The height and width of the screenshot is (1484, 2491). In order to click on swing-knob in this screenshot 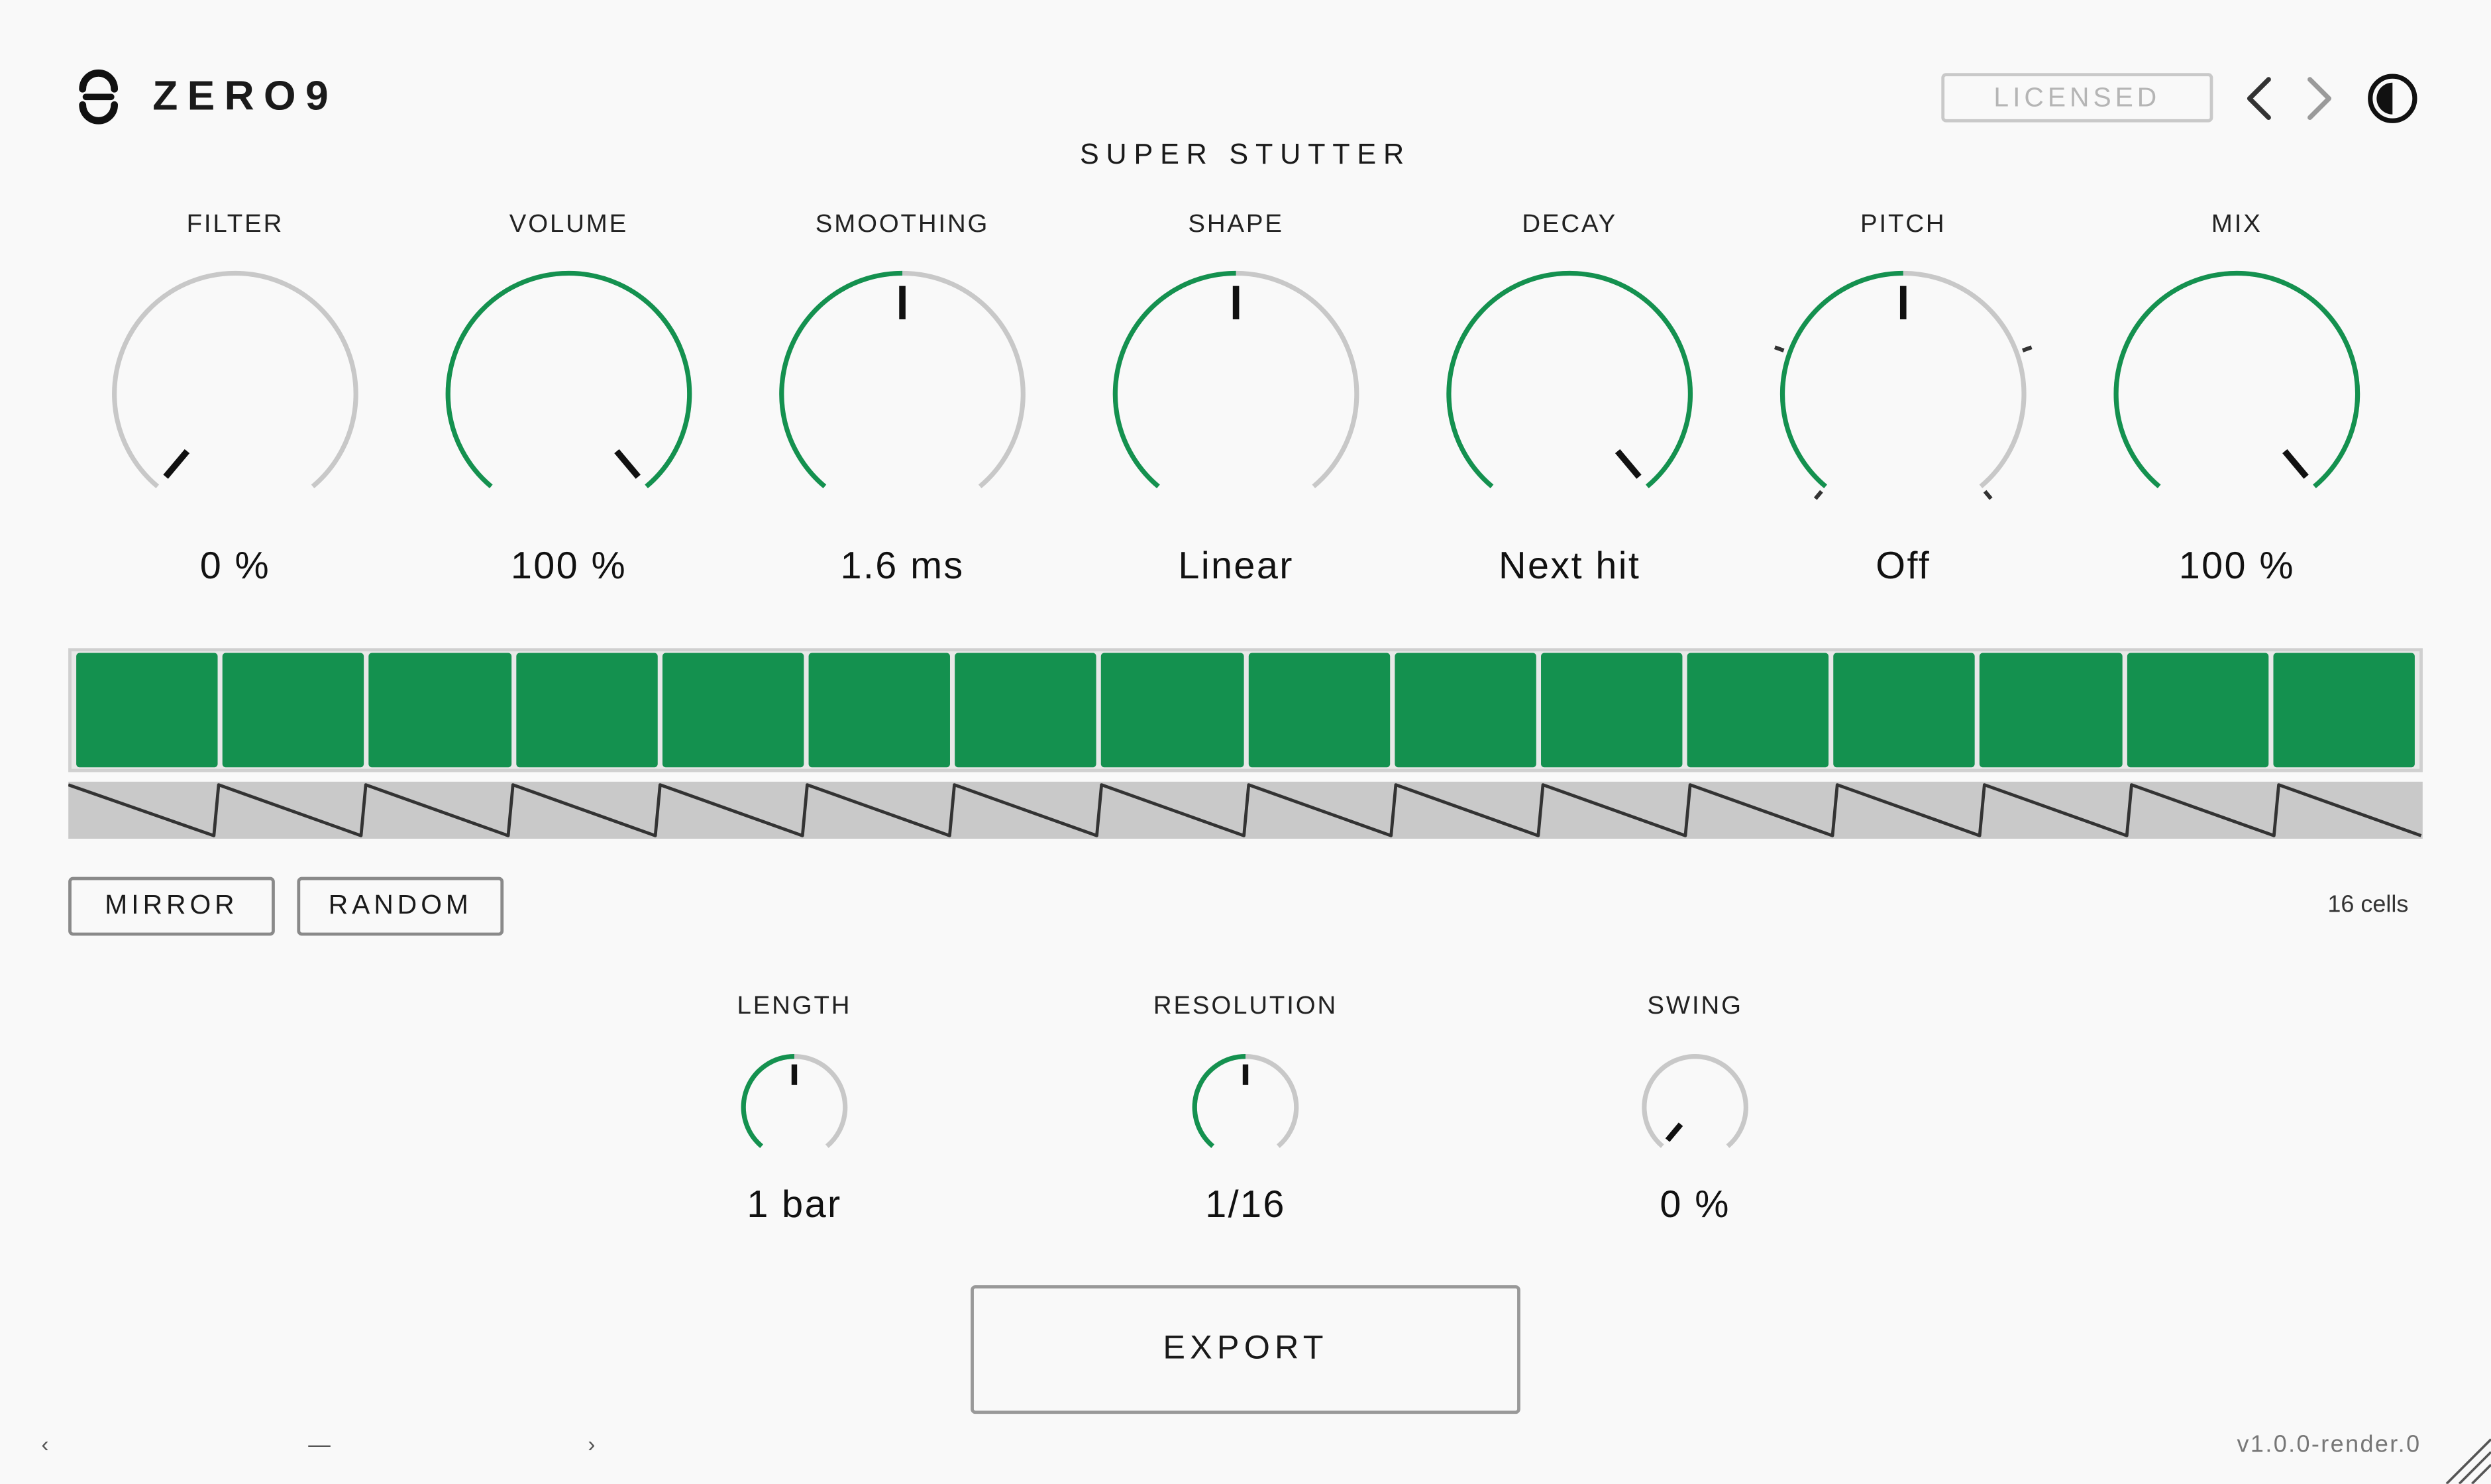, I will do `click(1695, 1107)`.